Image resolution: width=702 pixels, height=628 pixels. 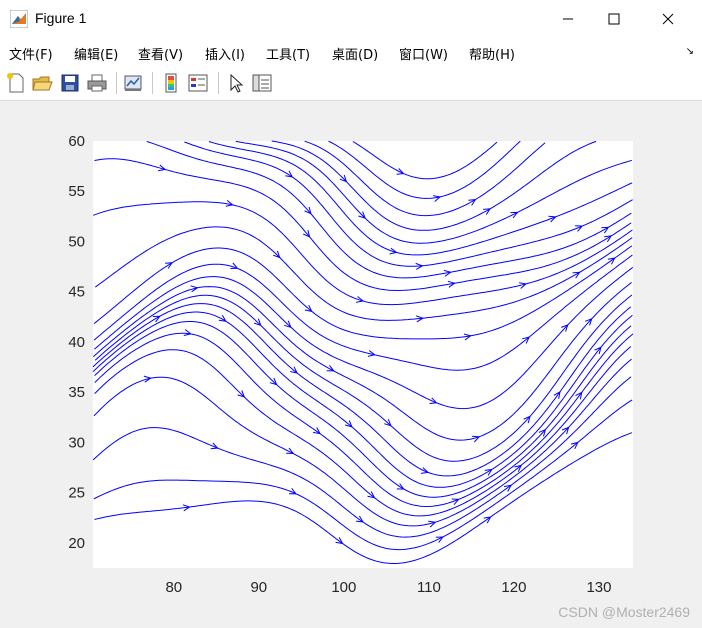 I want to click on maximize-button, so click(x=614, y=19).